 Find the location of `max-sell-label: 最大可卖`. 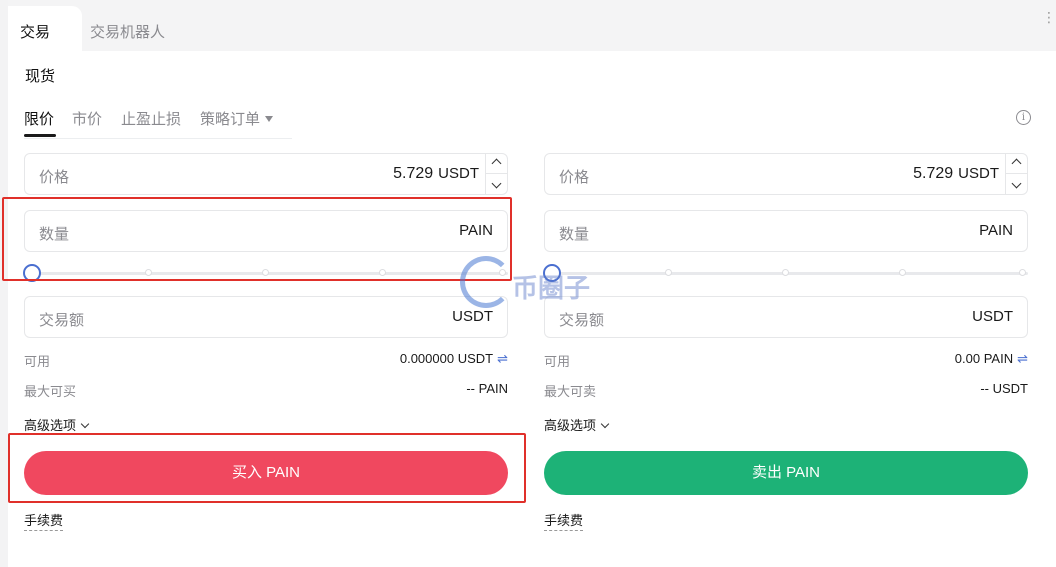

max-sell-label: 最大可卖 is located at coordinates (570, 391).